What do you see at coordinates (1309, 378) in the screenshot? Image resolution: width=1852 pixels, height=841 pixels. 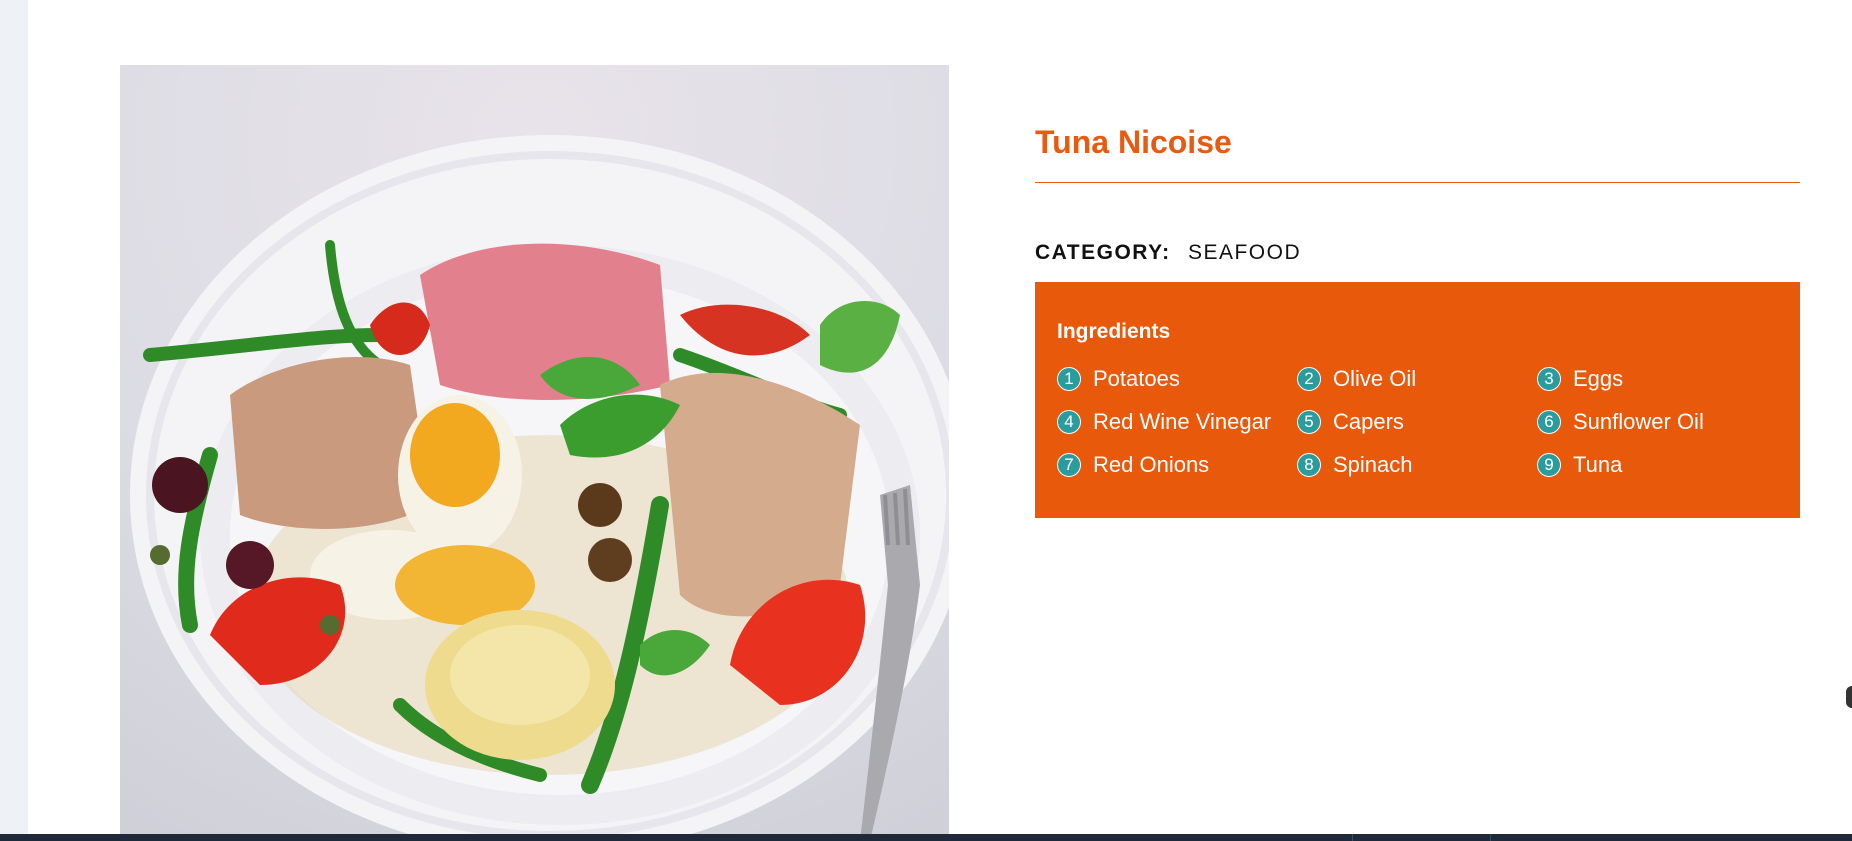 I see `ingredient-number-badge: 2` at bounding box center [1309, 378].